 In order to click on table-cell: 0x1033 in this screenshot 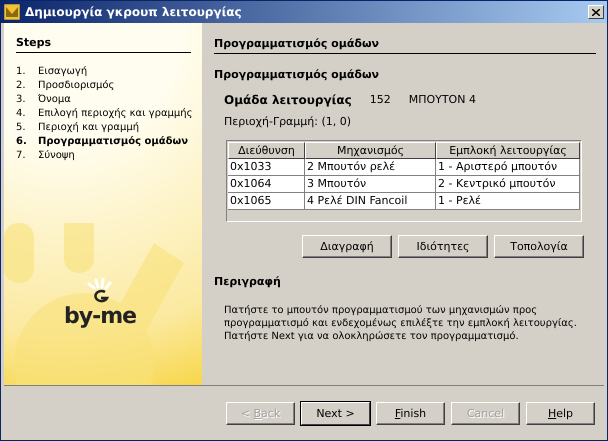, I will do `click(266, 167)`.